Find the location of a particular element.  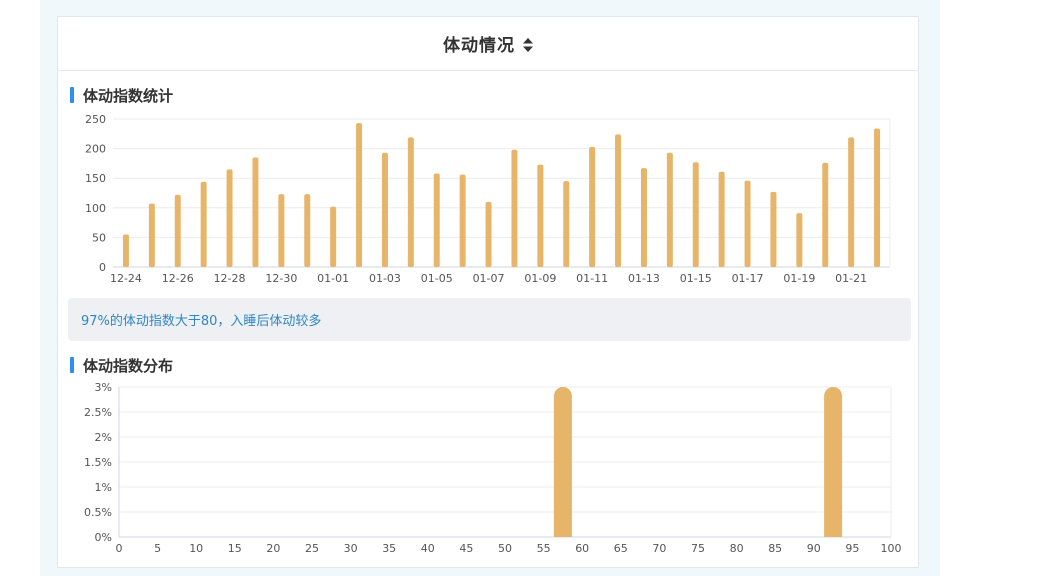

x-tick-label: 15 is located at coordinates (235, 548).